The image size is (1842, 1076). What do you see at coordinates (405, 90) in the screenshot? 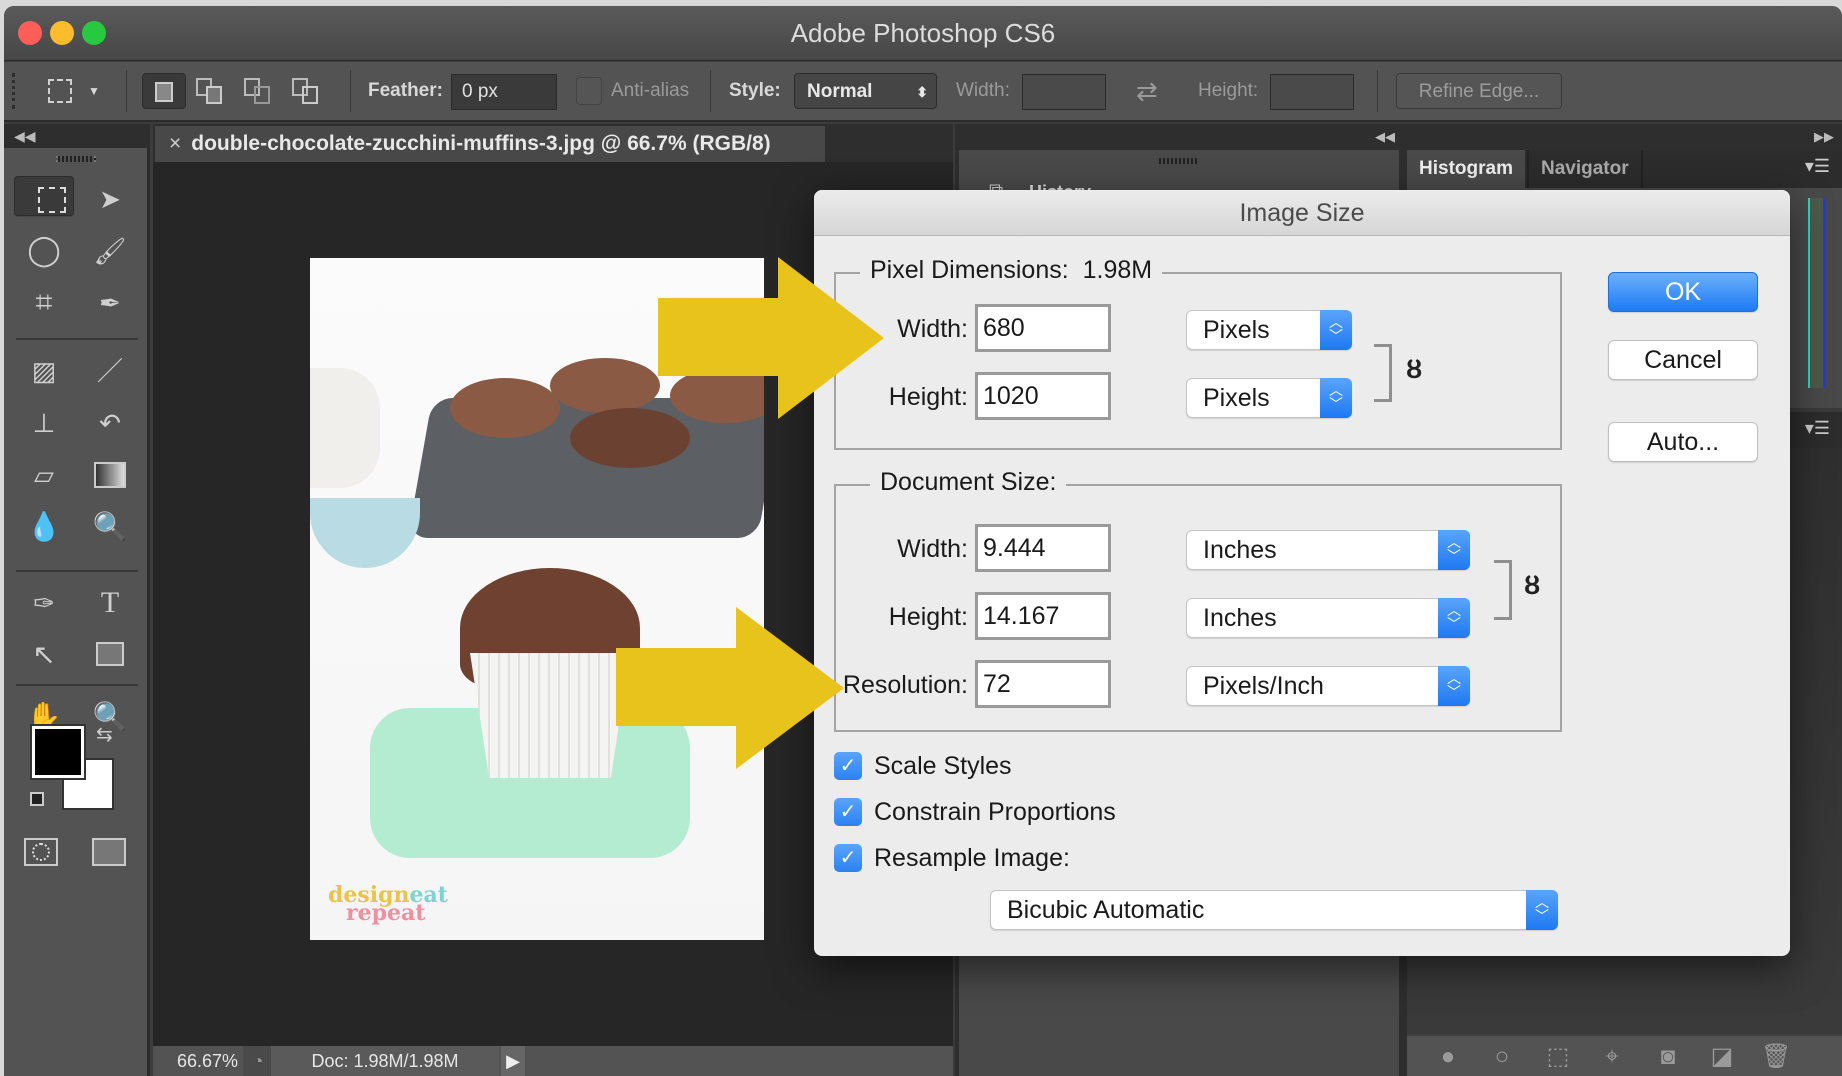
I see `feather-label: Feather:` at bounding box center [405, 90].